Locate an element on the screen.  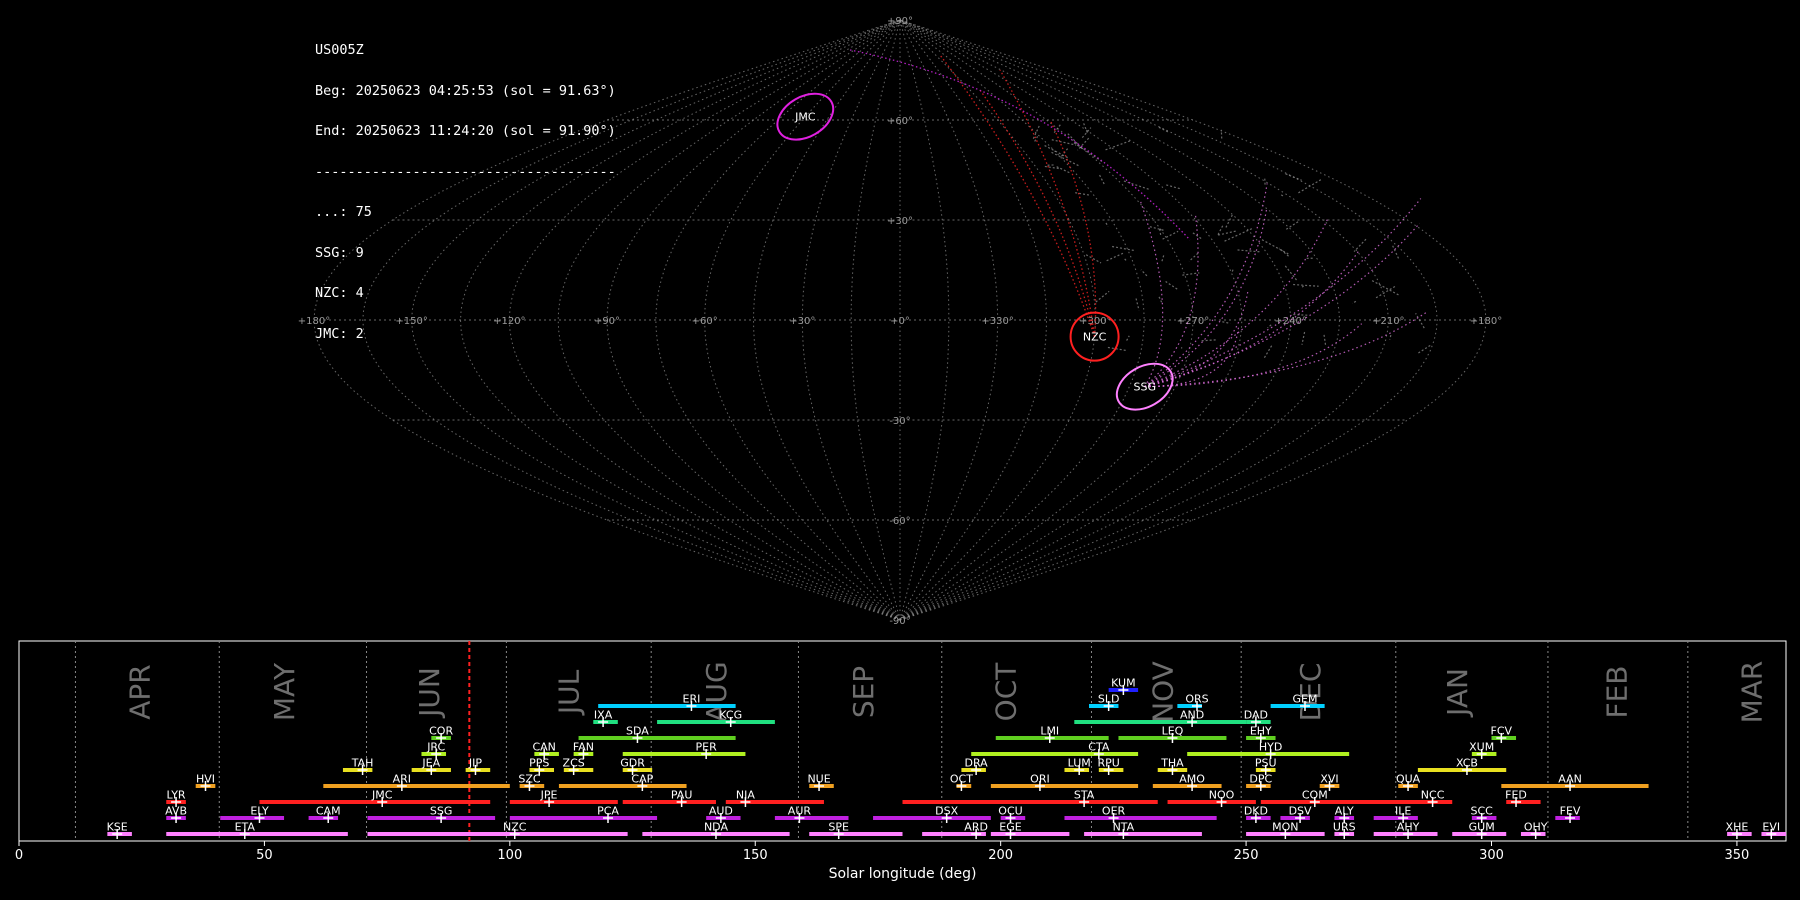
shower-label: ORI is located at coordinates (1040, 779).